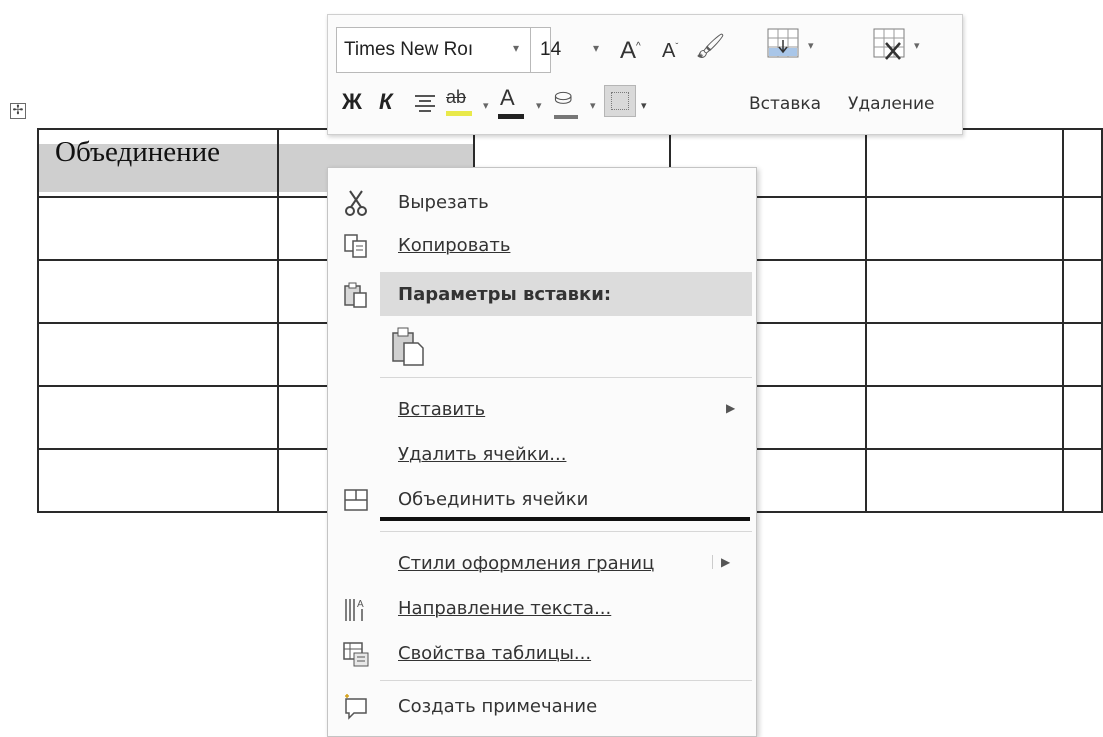  I want to click on borders-icon, so click(620, 101).